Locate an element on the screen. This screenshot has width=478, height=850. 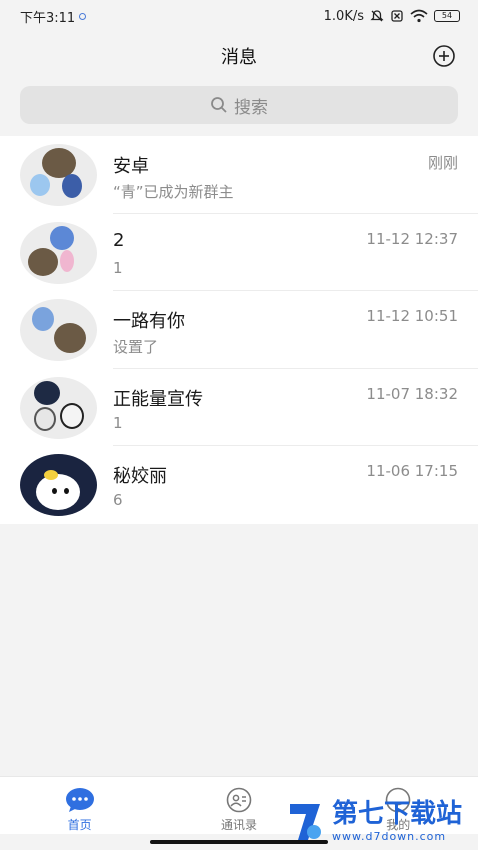
conversation-message: “青”已成为新群主 is located at coordinates (173, 192).